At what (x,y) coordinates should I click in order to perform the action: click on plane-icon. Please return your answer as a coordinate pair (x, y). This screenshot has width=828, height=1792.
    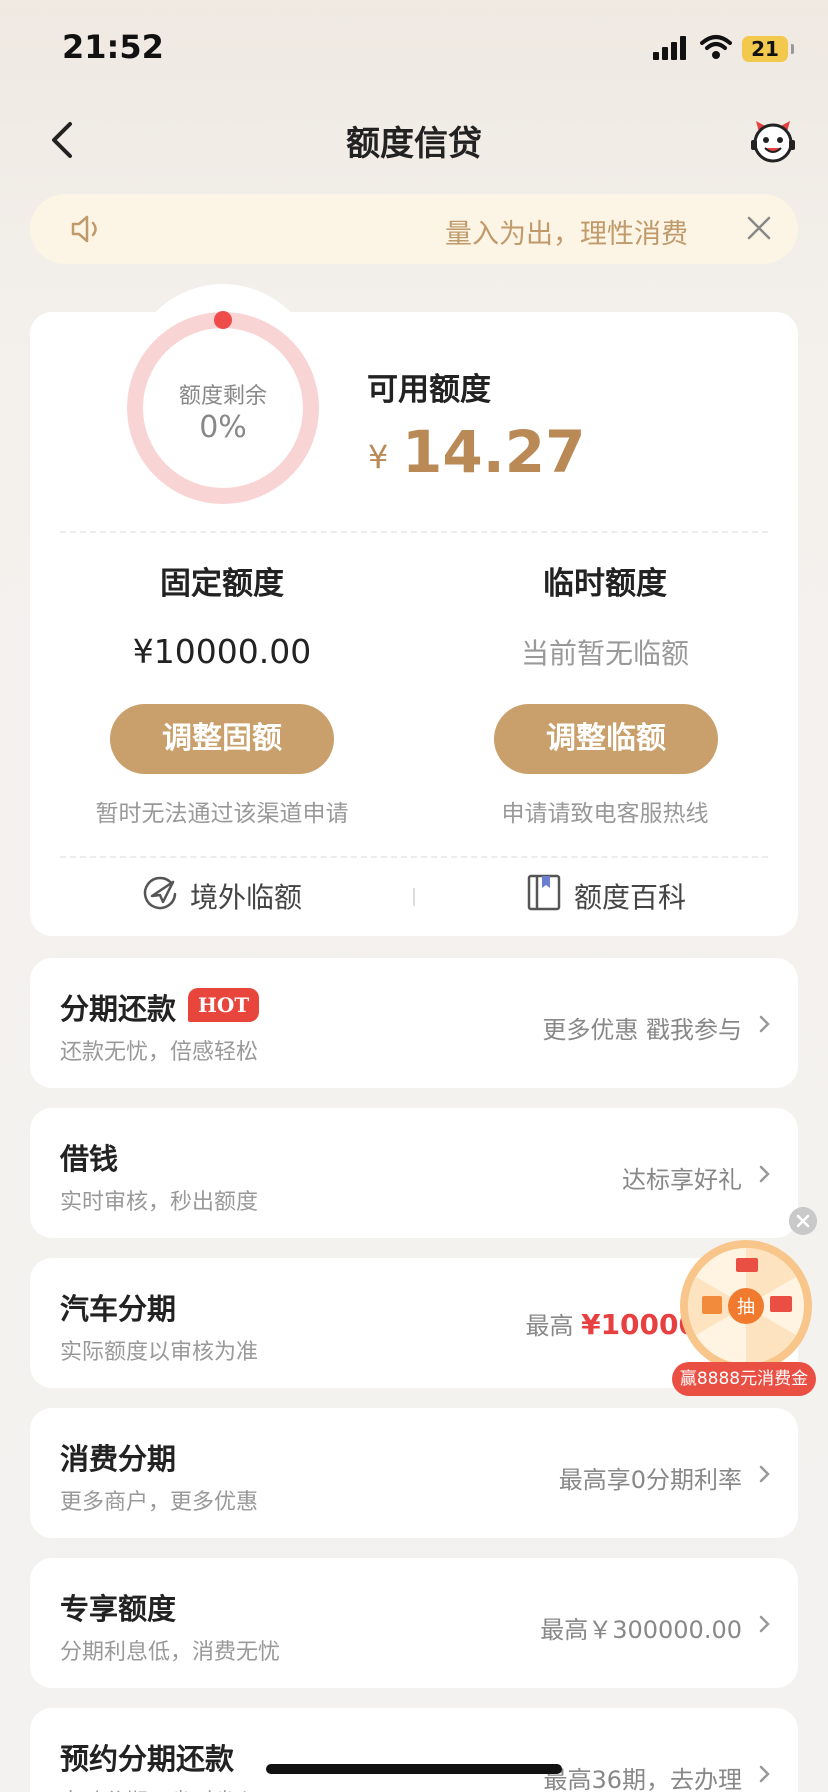
    Looking at the image, I should click on (160, 893).